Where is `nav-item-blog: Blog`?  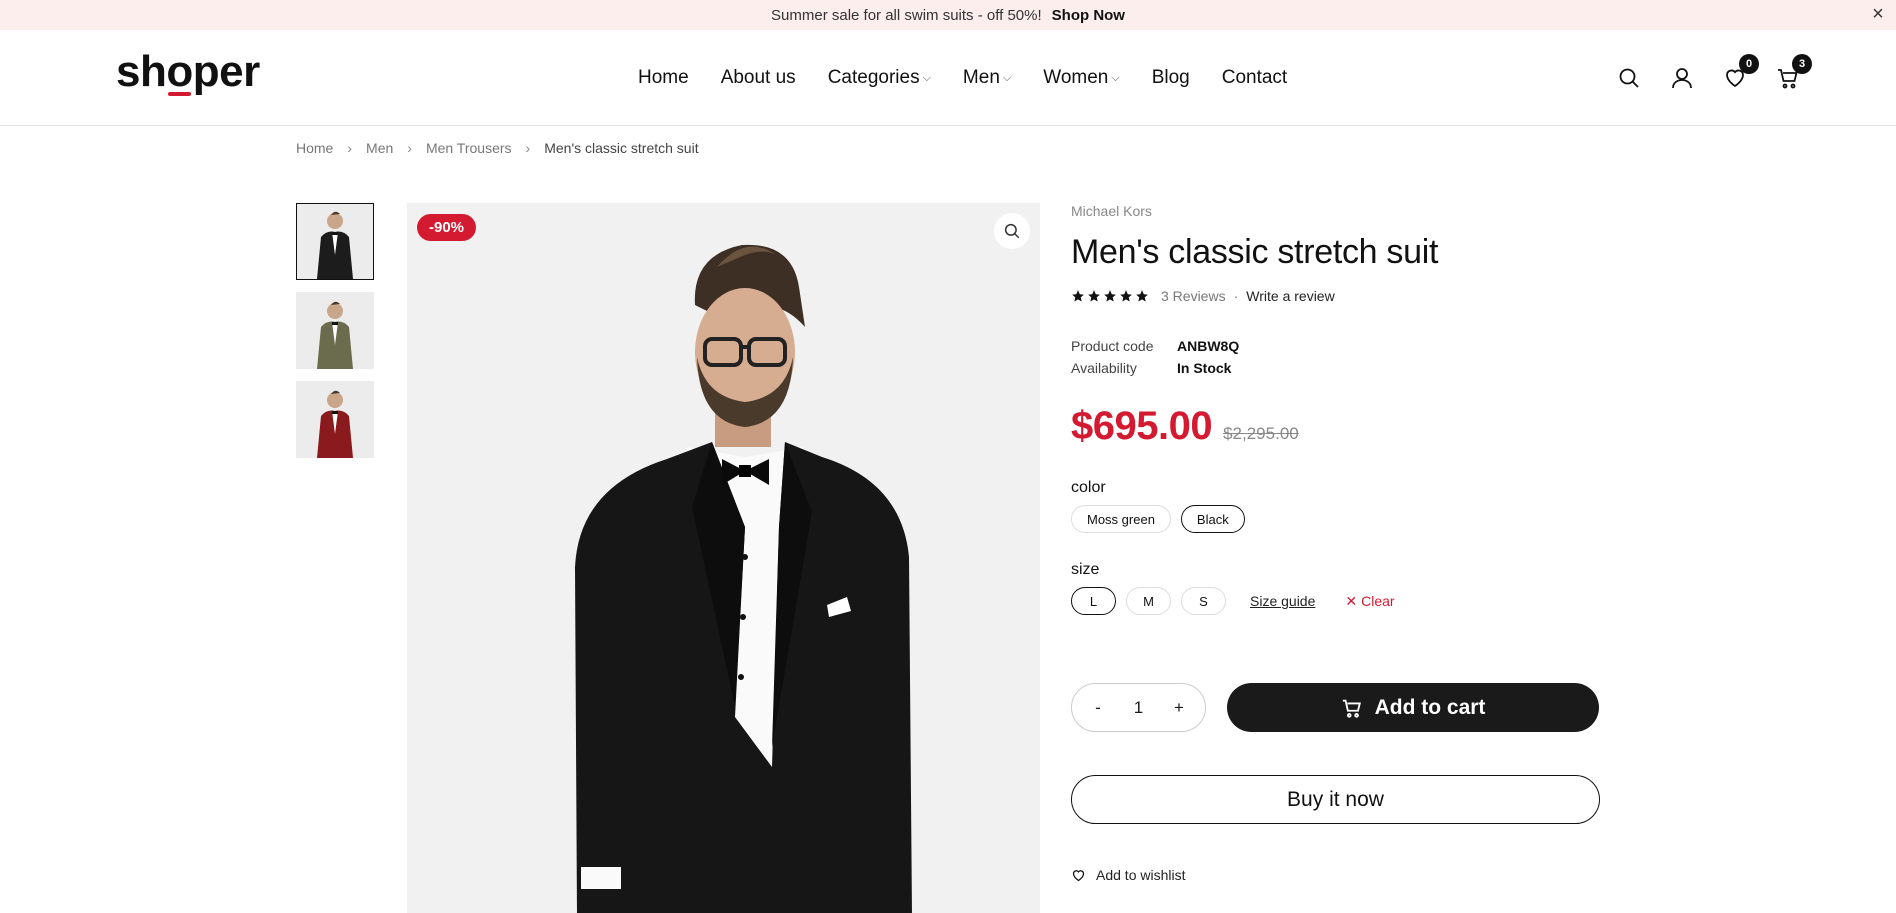 nav-item-blog: Blog is located at coordinates (1171, 78).